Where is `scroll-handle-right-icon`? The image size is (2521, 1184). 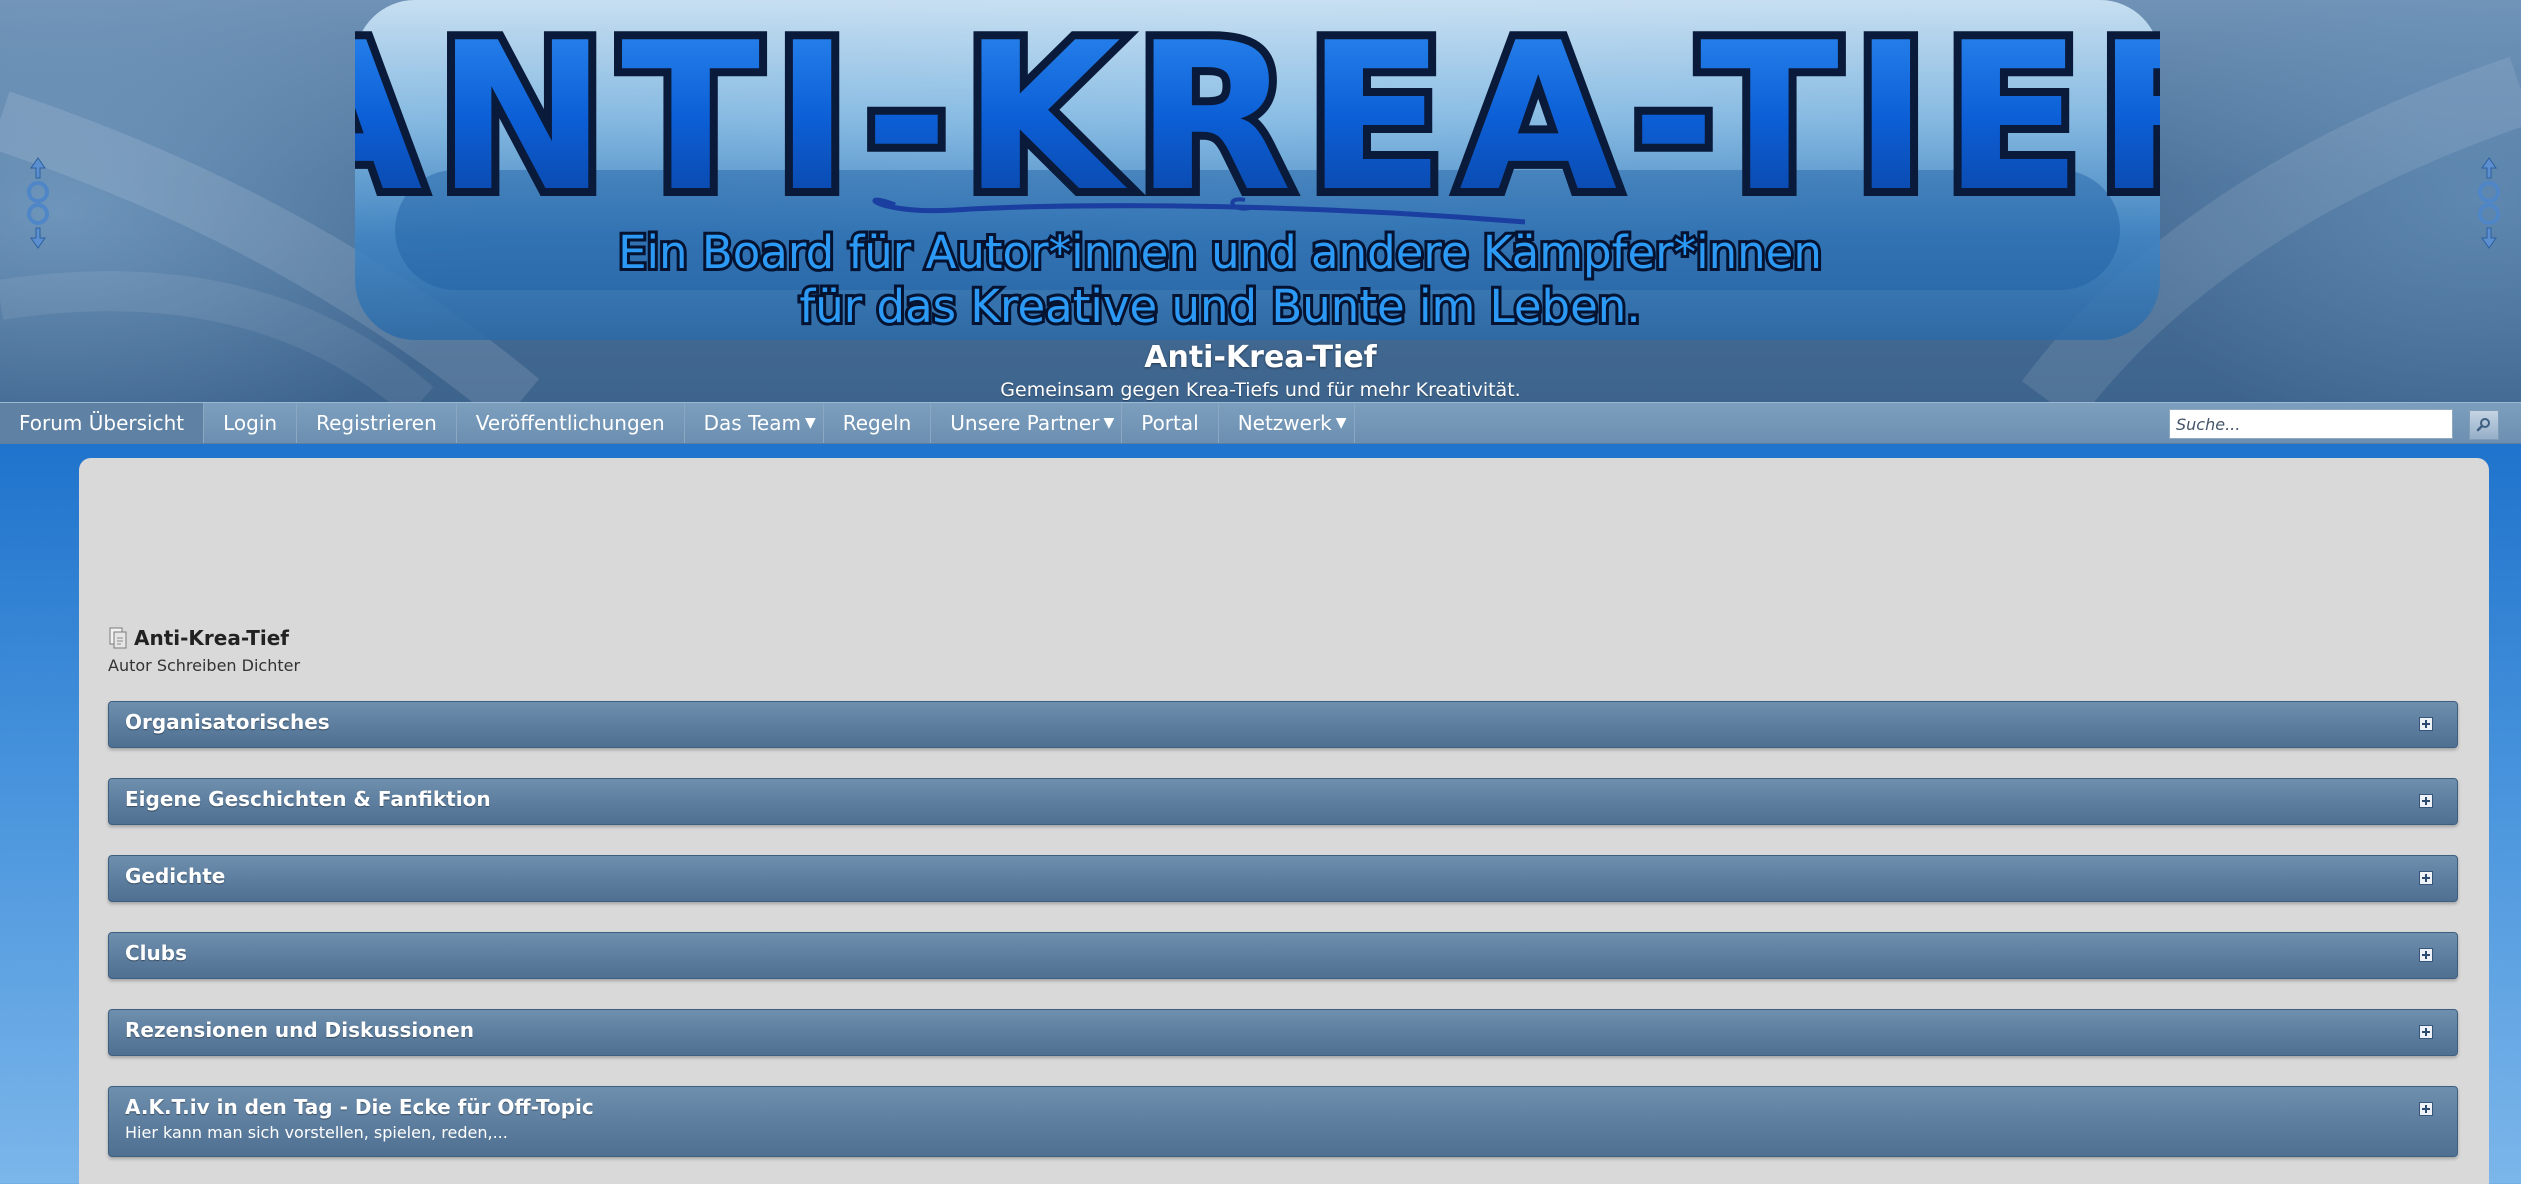 scroll-handle-right-icon is located at coordinates (2489, 203).